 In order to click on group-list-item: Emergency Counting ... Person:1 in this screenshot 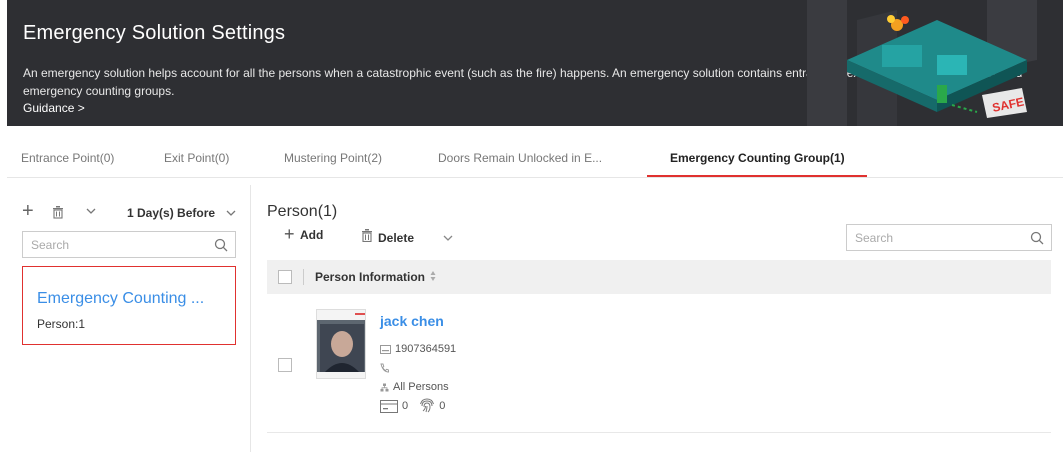, I will do `click(129, 305)`.